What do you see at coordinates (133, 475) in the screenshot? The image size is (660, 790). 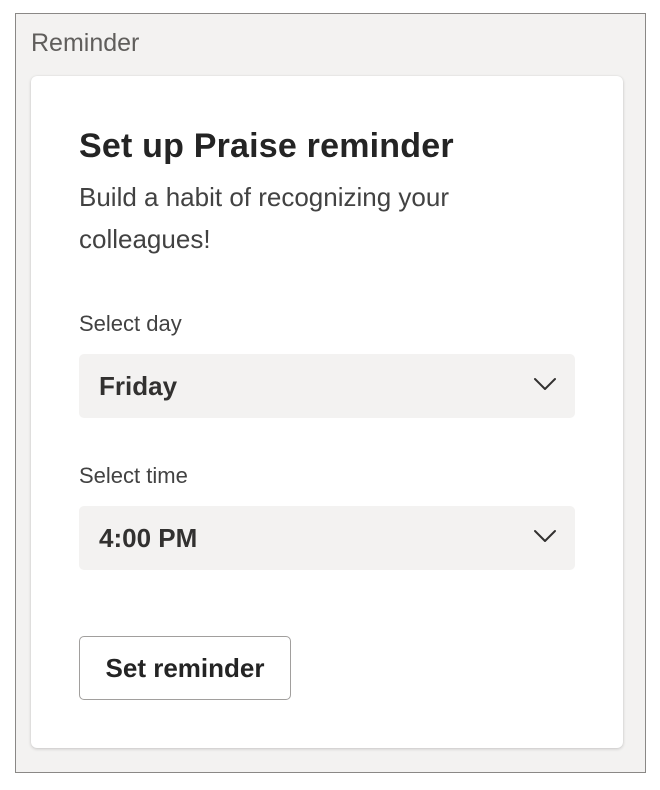 I see `select-time-label: Select time` at bounding box center [133, 475].